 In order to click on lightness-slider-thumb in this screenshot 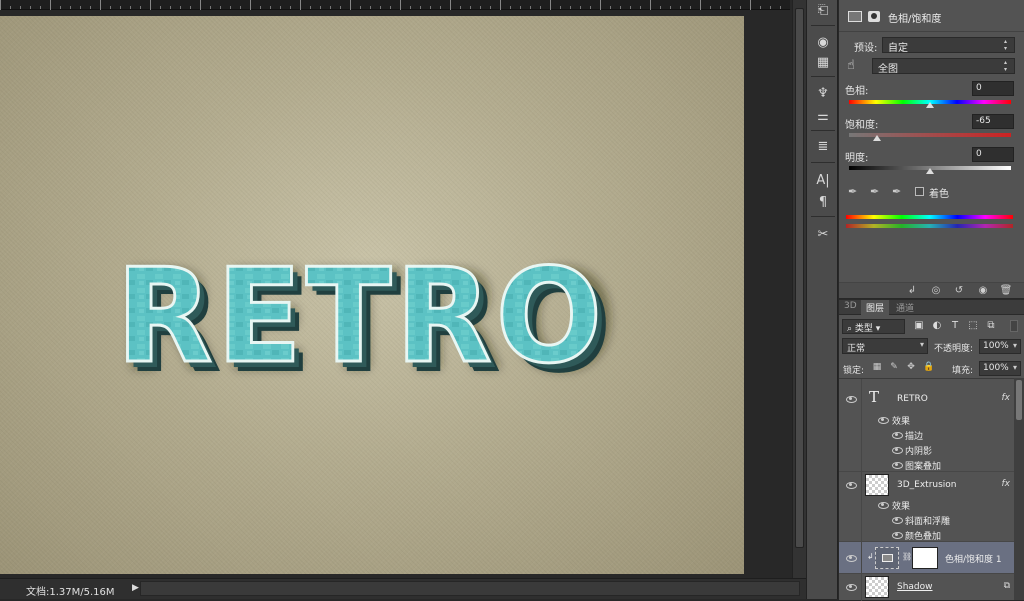, I will do `click(930, 171)`.